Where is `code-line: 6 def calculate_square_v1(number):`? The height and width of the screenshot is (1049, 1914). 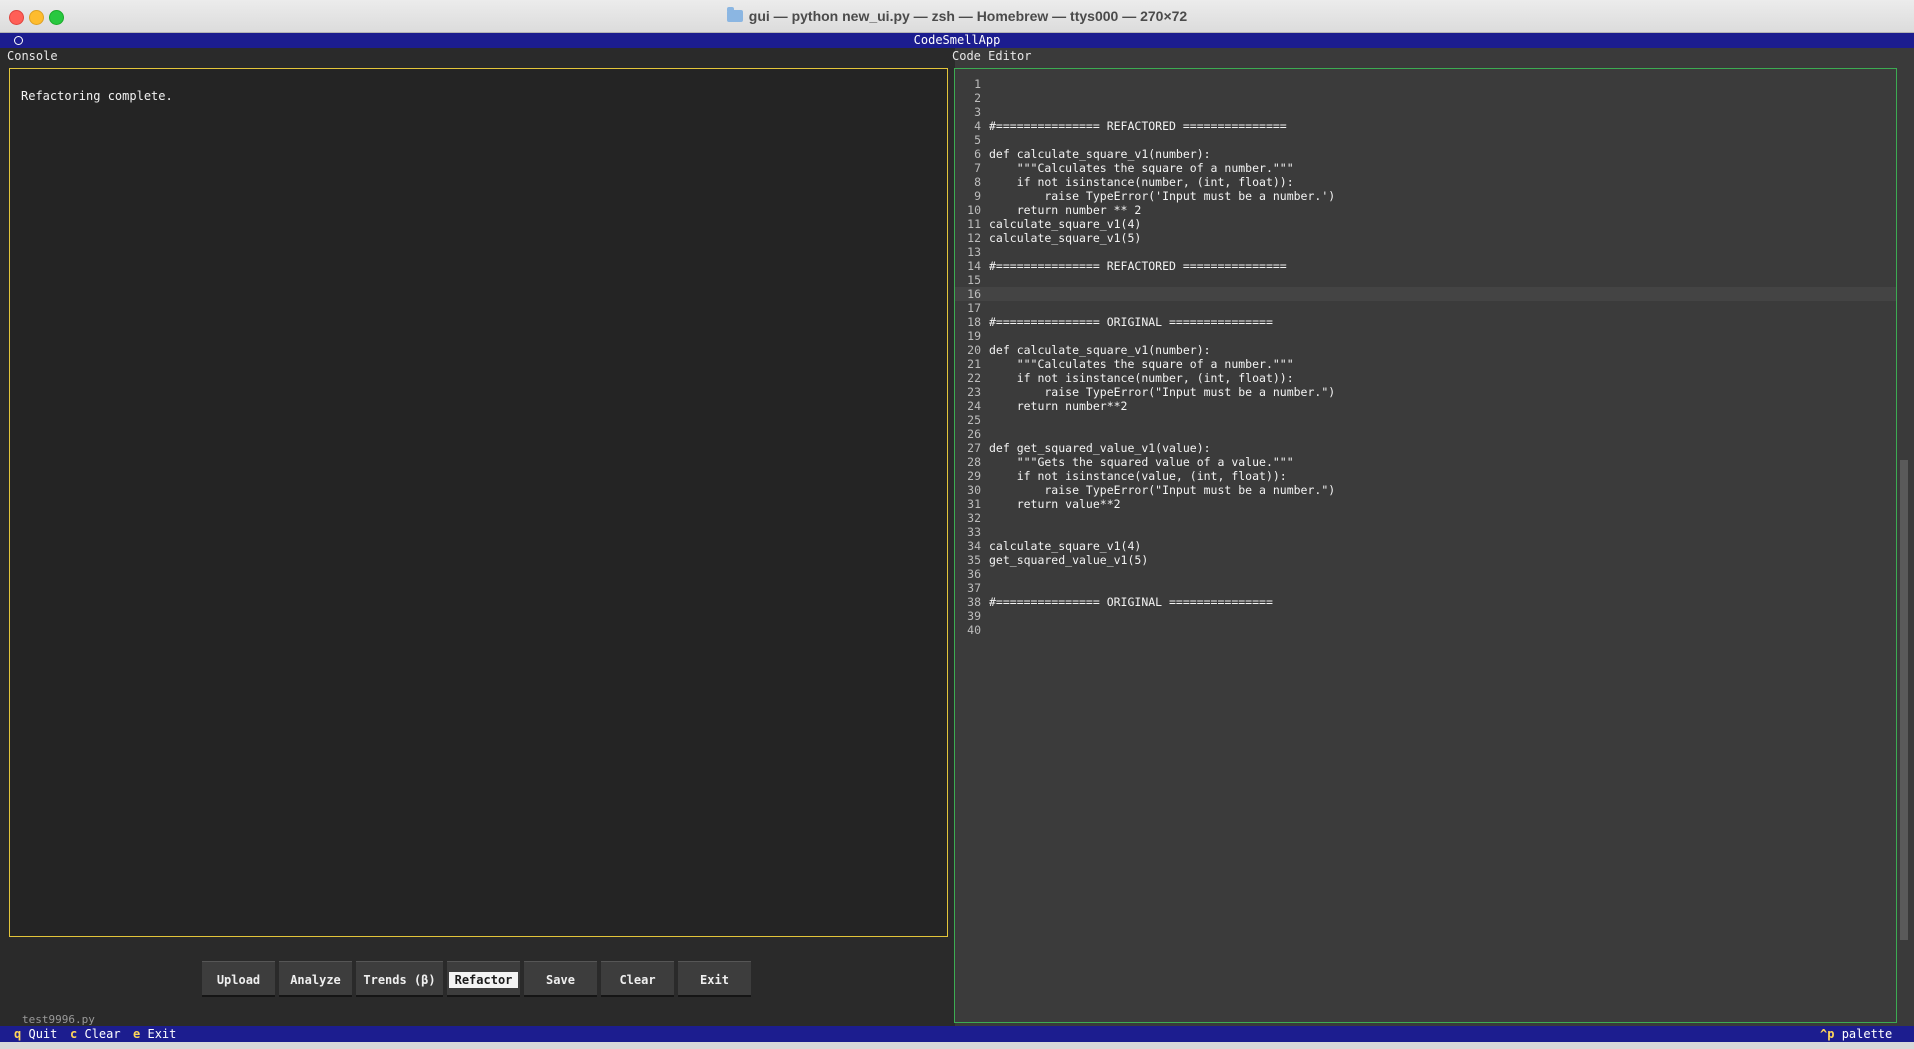 code-line: 6 def calculate_square_v1(number): is located at coordinates (1425, 154).